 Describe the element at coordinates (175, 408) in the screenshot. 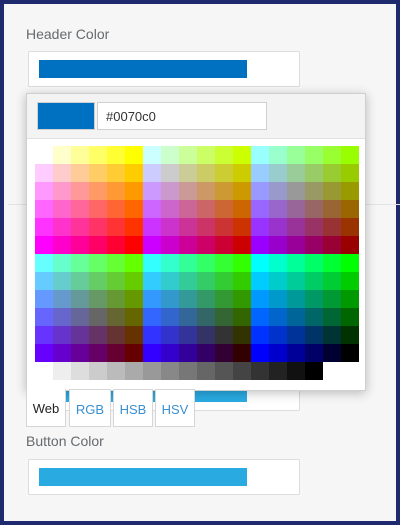

I see `tab-hsv: HSV` at that location.